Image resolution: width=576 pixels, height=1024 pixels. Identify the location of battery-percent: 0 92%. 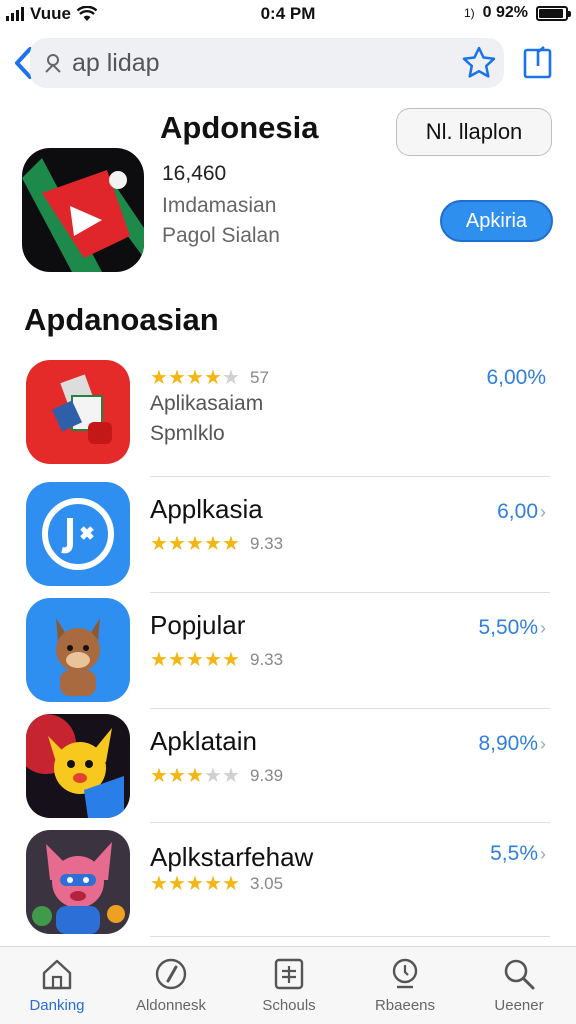
(505, 12).